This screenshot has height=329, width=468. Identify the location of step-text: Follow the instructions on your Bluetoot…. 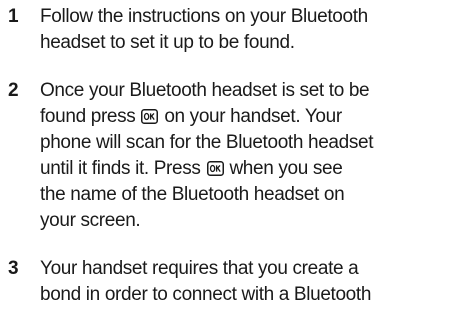
(252, 30).